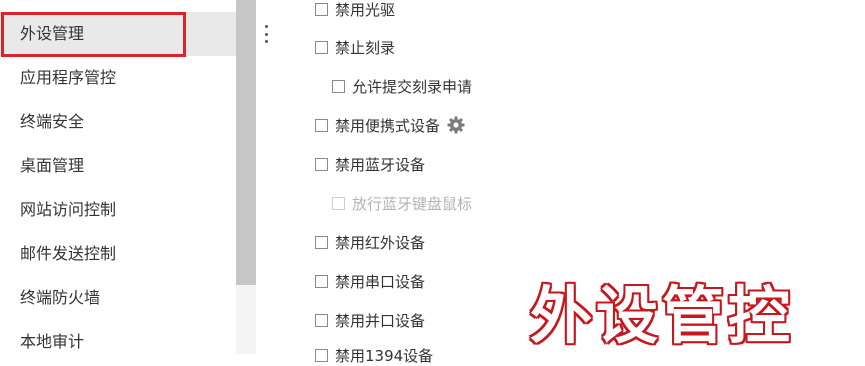  I want to click on option-label: 禁用光驱, so click(365, 9).